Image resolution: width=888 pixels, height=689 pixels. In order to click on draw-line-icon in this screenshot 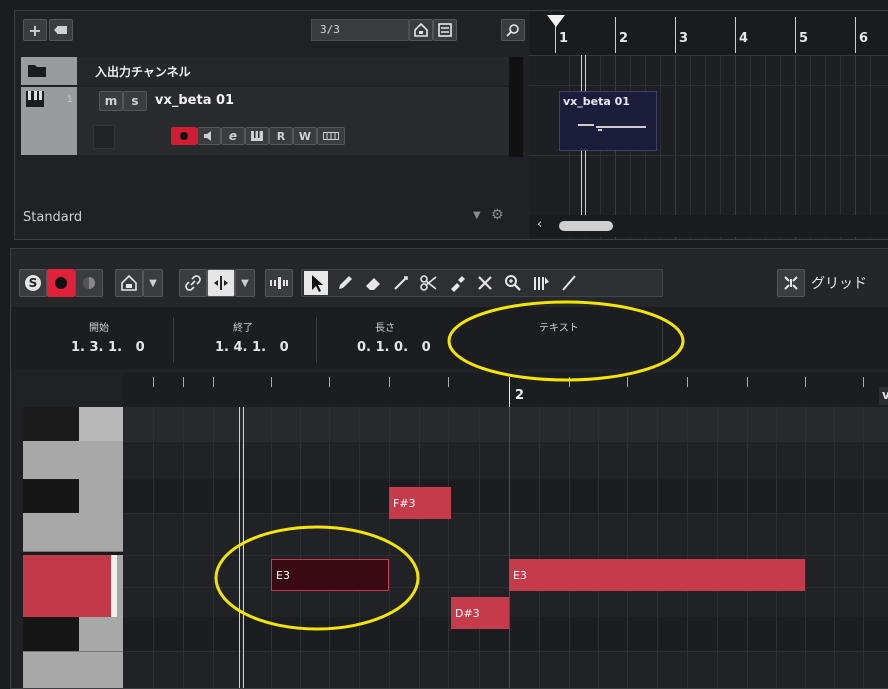, I will do `click(569, 283)`.